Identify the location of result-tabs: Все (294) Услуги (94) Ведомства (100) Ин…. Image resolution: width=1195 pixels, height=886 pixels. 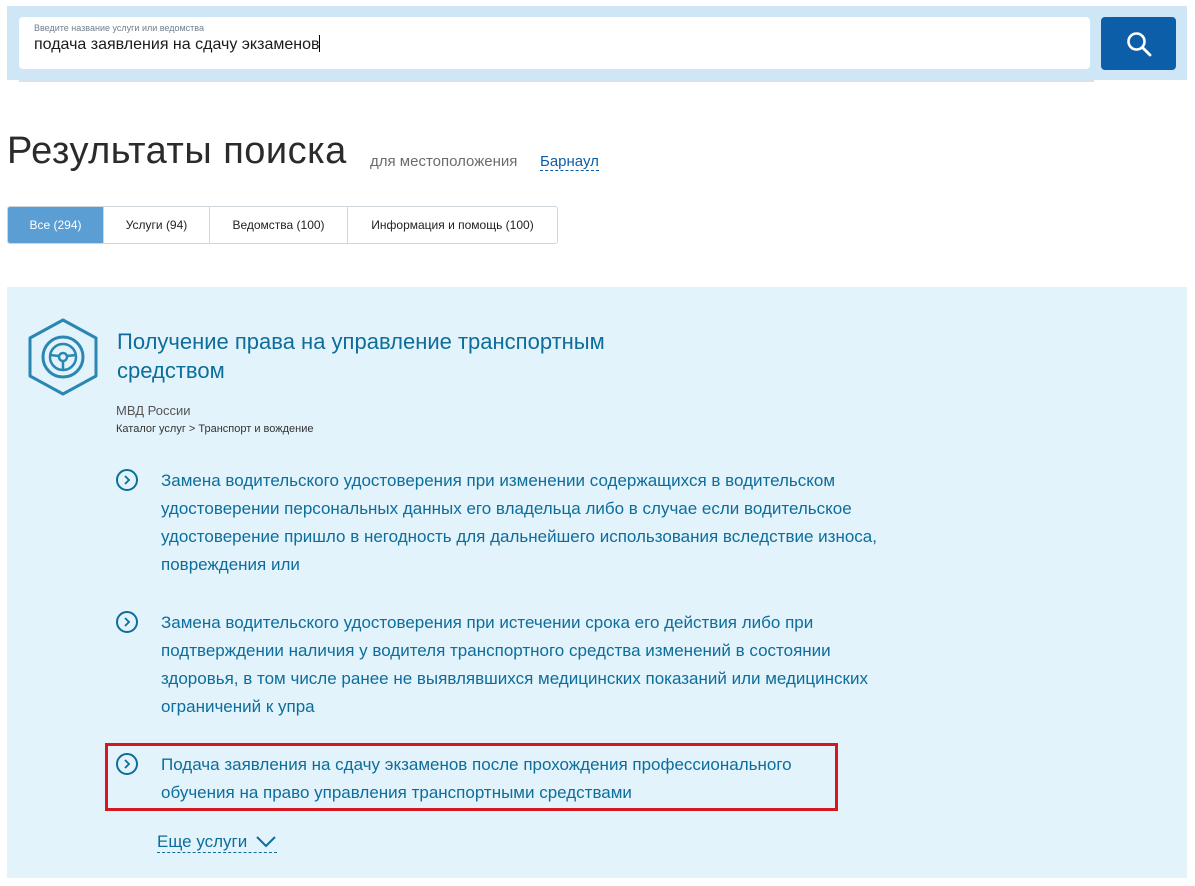
(282, 225).